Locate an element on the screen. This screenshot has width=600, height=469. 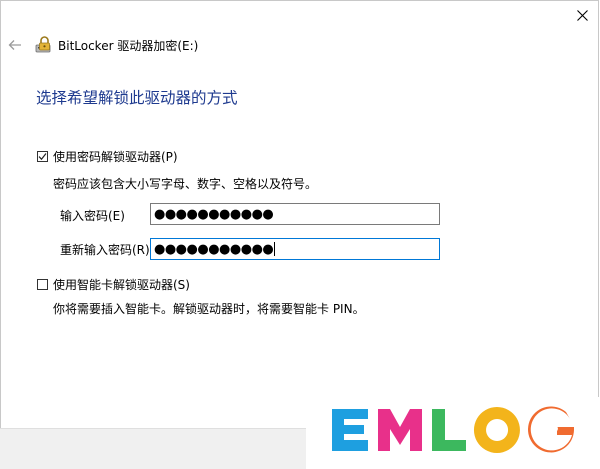
password-checkbox is located at coordinates (42, 156).